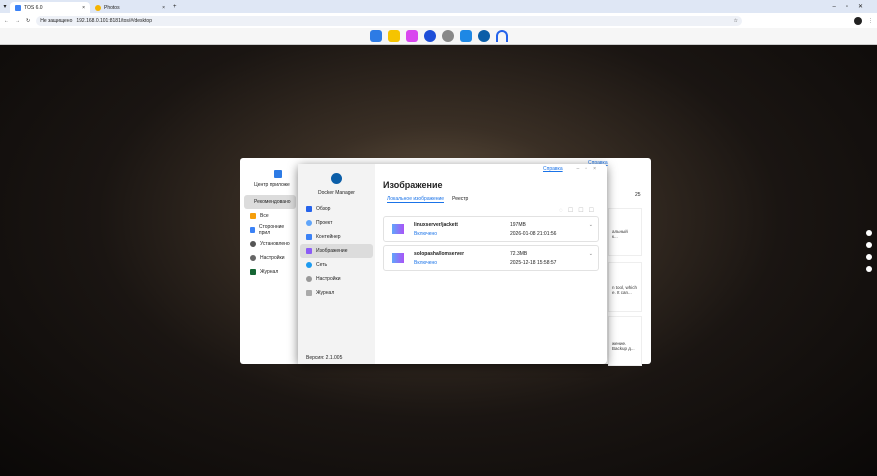 Image resolution: width=877 pixels, height=476 pixels. I want to click on tab-registry: Реестр, so click(460, 199).